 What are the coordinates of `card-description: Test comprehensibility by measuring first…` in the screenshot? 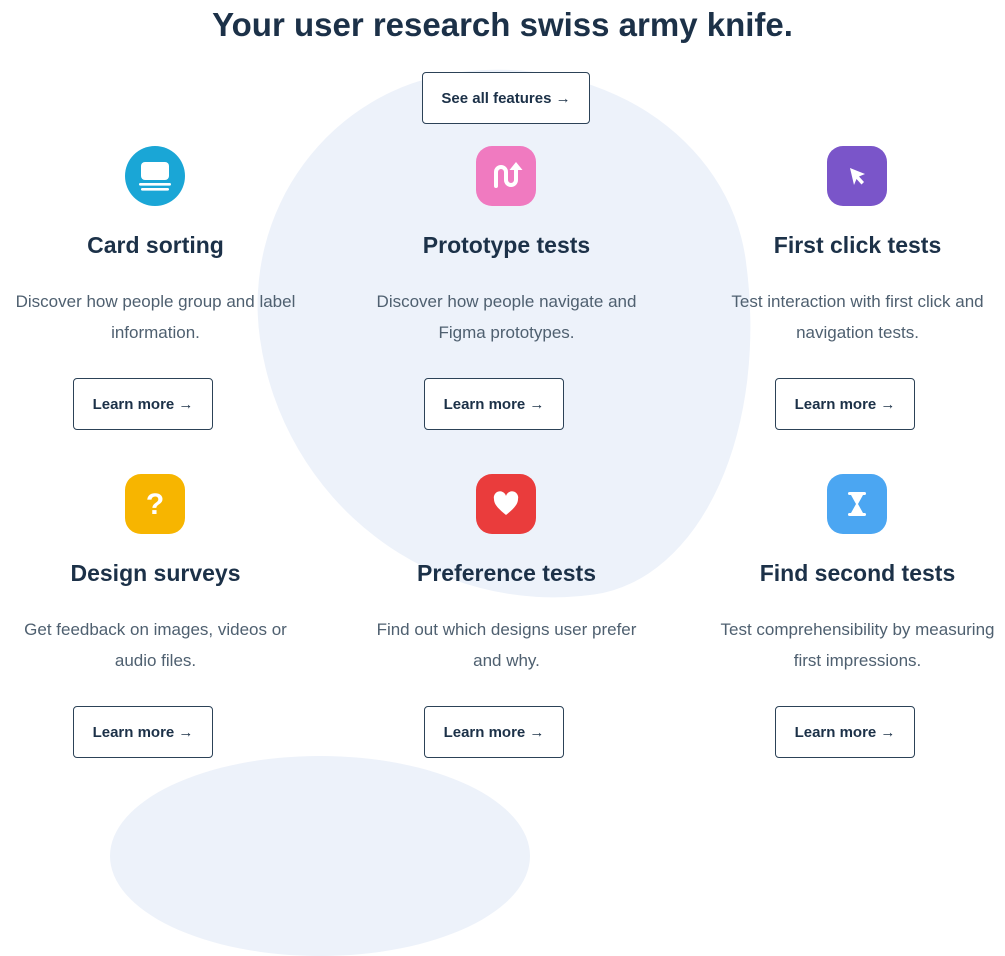 It's located at (857, 645).